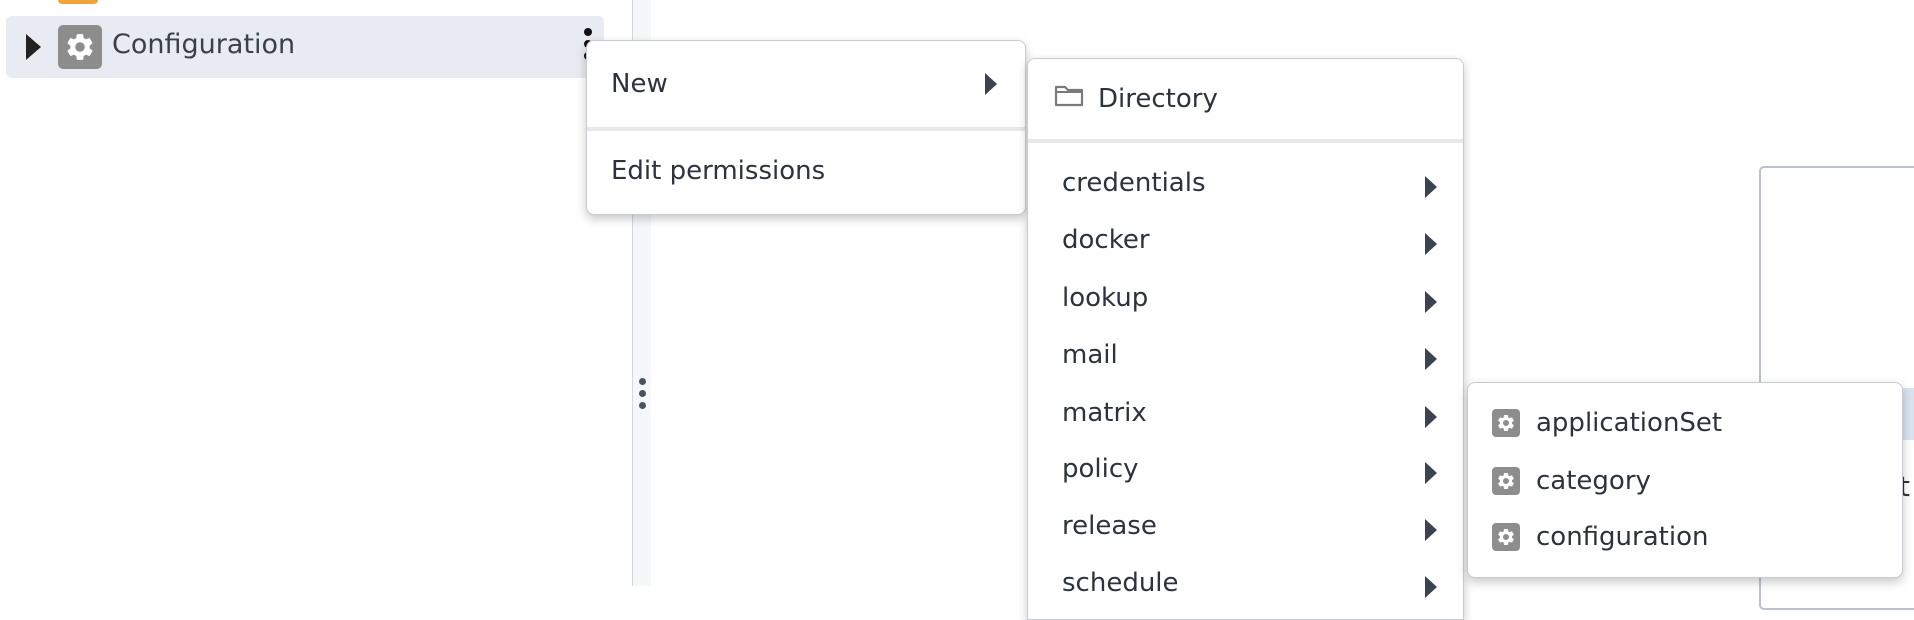 The image size is (1914, 620). What do you see at coordinates (1685, 537) in the screenshot?
I see `menu-item-configuration: configuration` at bounding box center [1685, 537].